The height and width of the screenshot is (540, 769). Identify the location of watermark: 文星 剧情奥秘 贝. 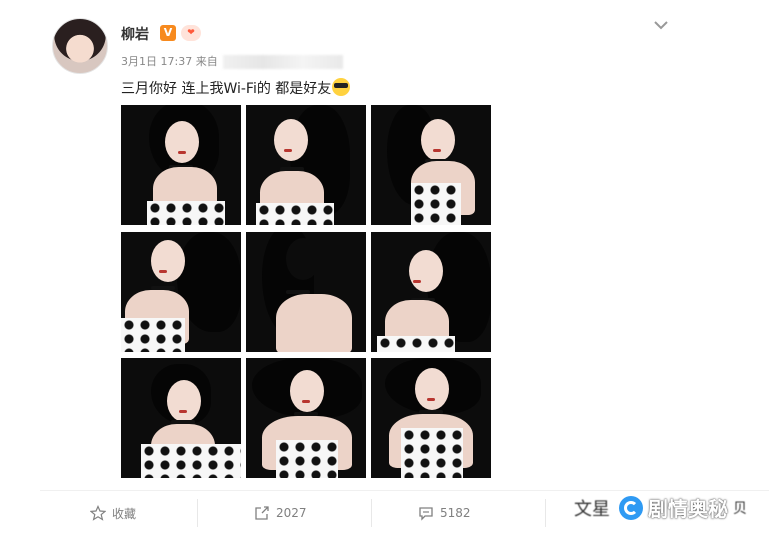
(662, 507).